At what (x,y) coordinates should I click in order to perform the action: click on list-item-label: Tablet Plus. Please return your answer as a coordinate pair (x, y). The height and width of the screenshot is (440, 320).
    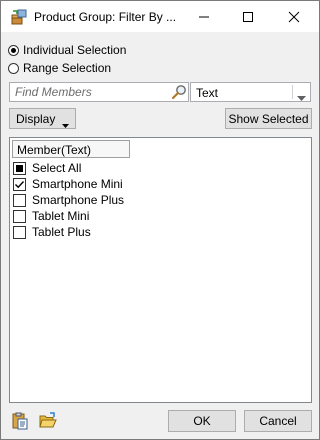
    Looking at the image, I should click on (61, 232).